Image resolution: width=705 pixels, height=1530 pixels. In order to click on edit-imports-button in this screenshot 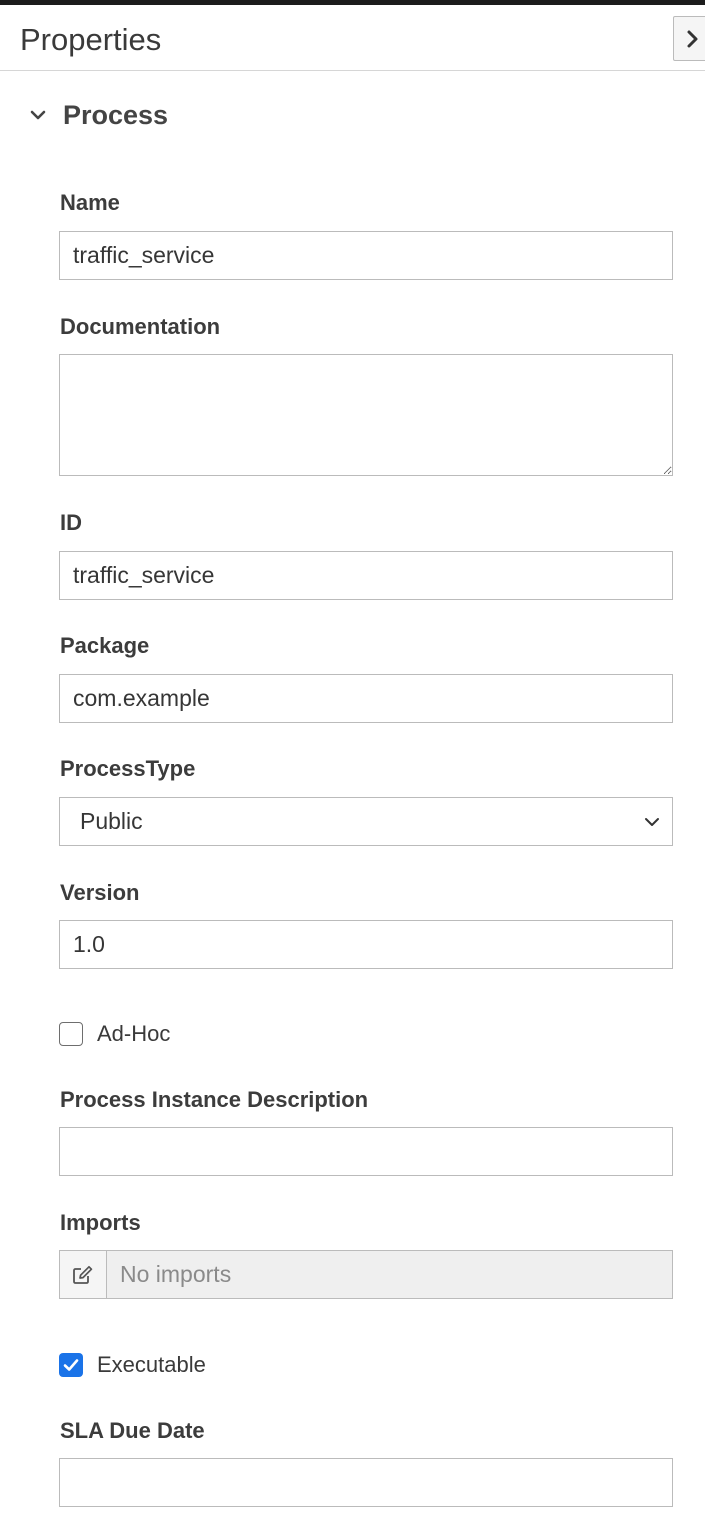, I will do `click(83, 1274)`.